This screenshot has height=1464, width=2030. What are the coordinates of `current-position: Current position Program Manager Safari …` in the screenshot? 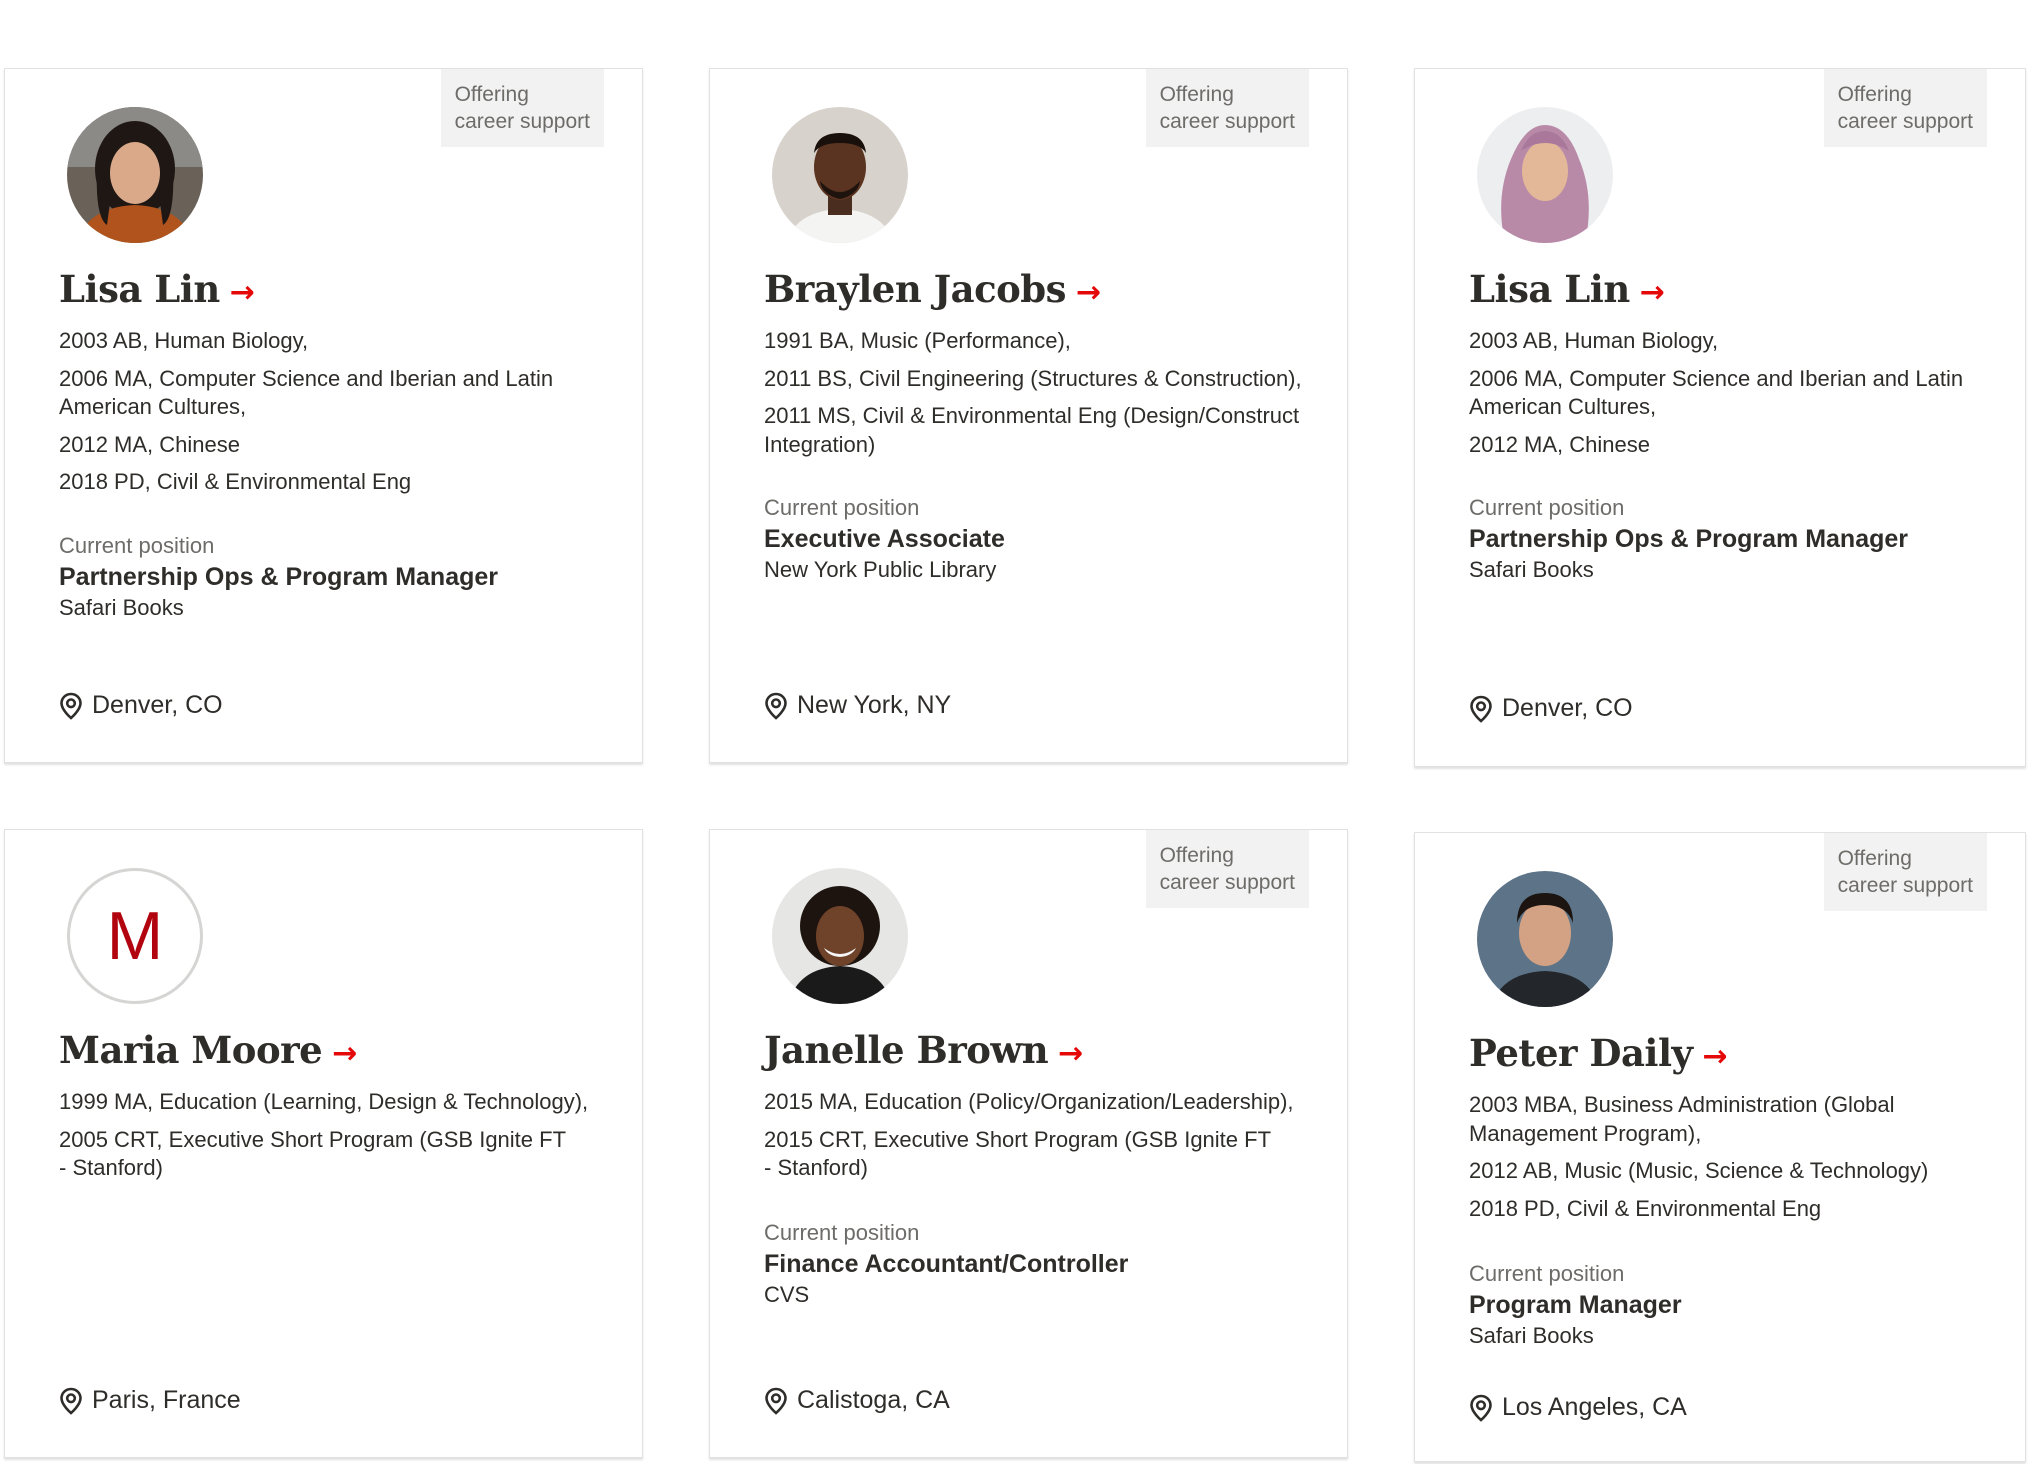 It's located at (1727, 1305).